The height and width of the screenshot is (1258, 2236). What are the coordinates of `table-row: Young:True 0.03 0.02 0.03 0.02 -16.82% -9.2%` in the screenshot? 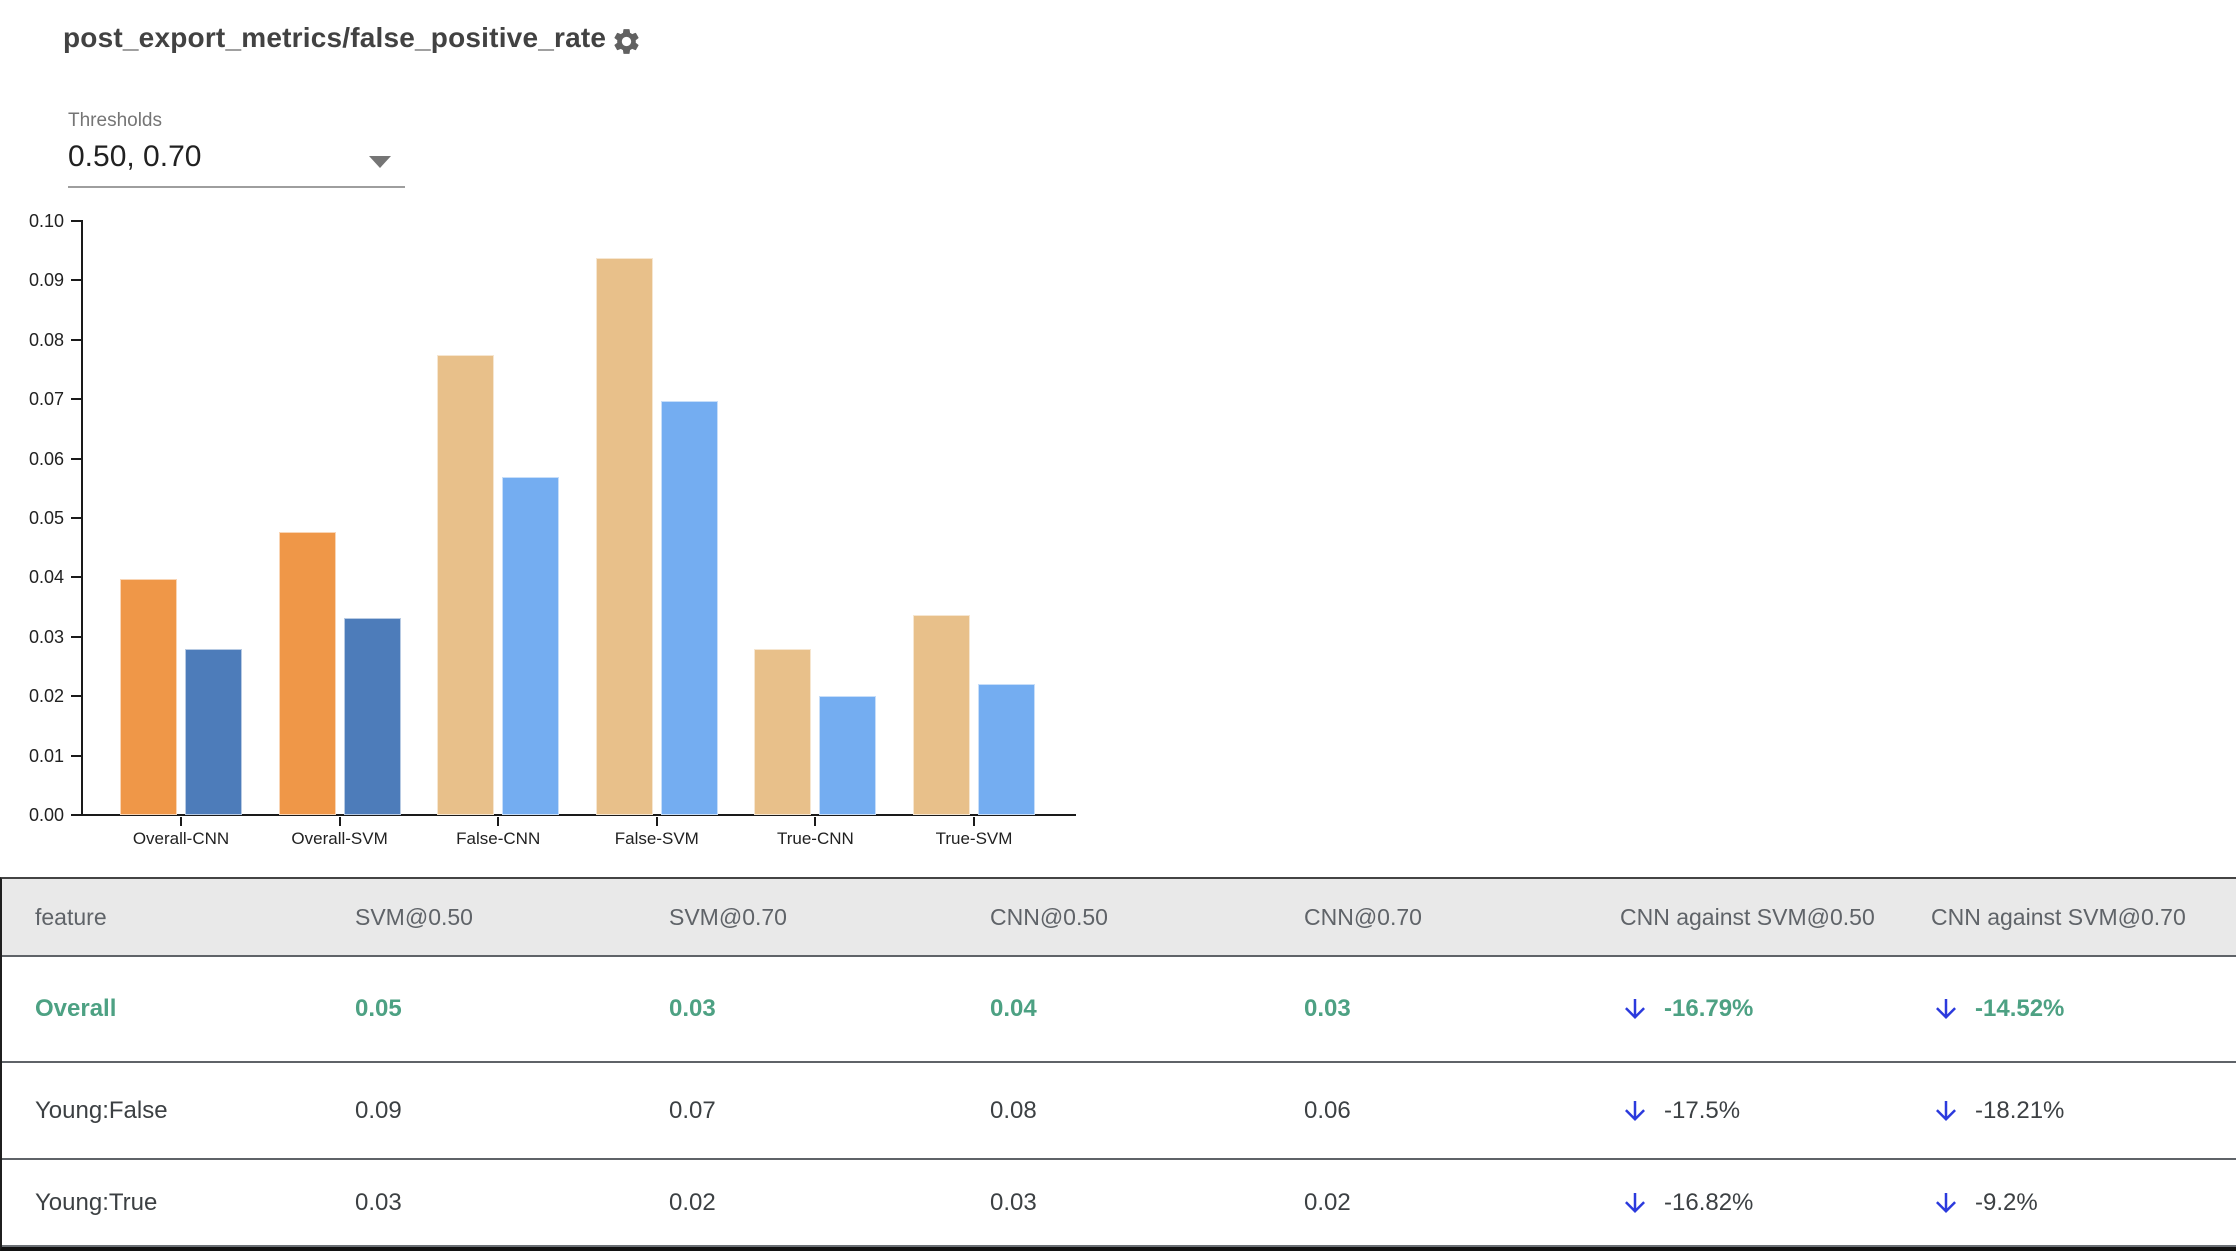 It's located at (1119, 1203).